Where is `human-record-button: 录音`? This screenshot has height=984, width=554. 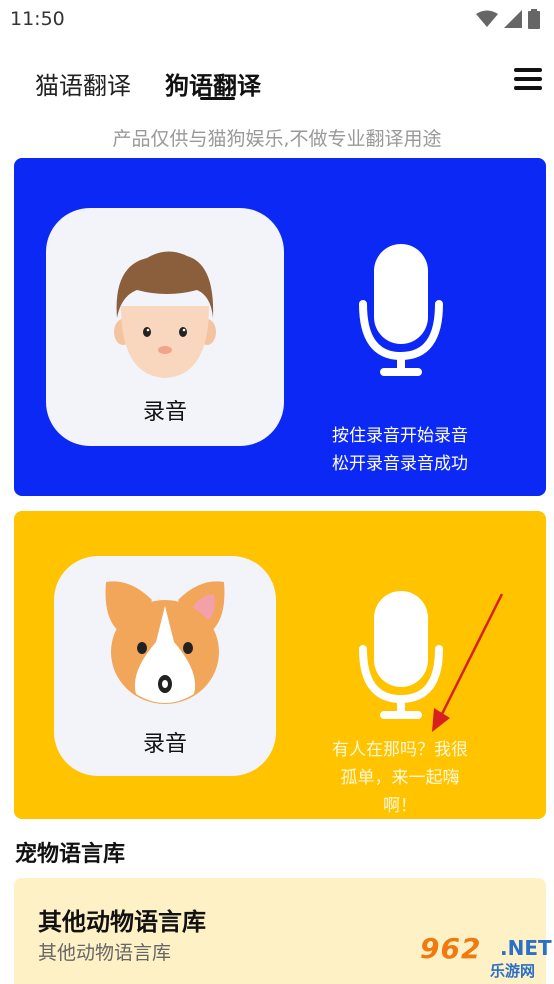
human-record-button: 录音 is located at coordinates (165, 327).